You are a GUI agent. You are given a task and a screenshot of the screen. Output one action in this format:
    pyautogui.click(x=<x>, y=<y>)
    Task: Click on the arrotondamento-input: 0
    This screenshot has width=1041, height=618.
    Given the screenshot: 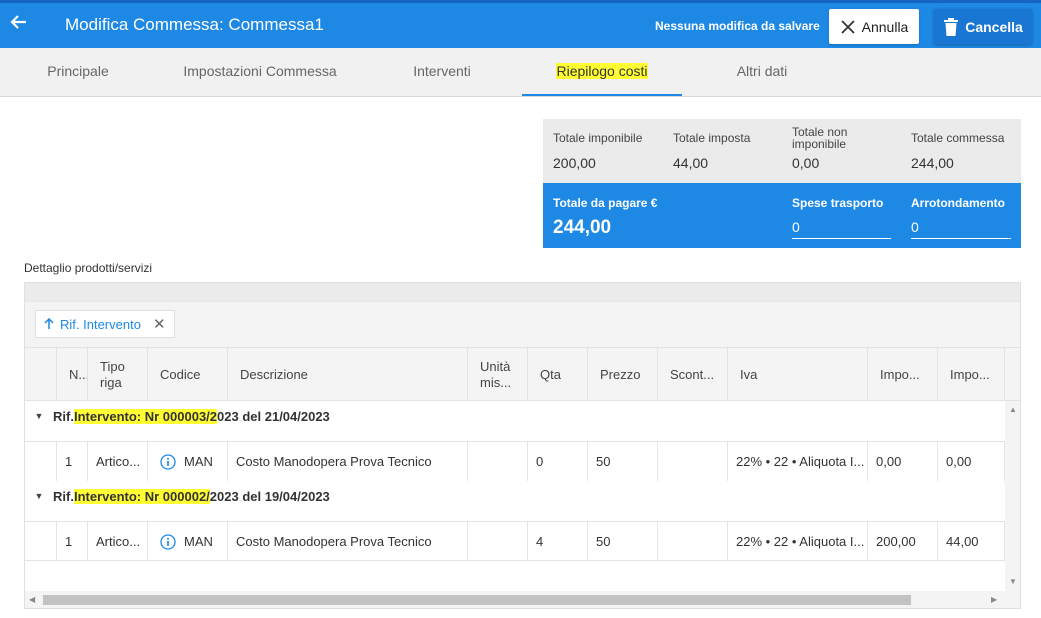 What is the action you would take?
    pyautogui.click(x=961, y=226)
    